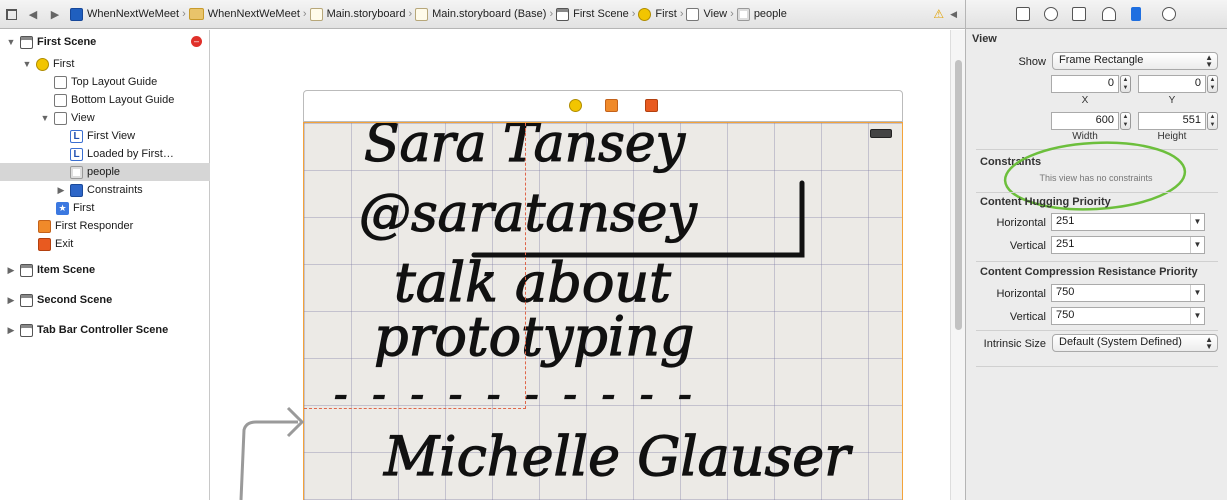 The width and height of the screenshot is (1227, 500). I want to click on handwriting-line: Michelle Glauser, so click(618, 456).